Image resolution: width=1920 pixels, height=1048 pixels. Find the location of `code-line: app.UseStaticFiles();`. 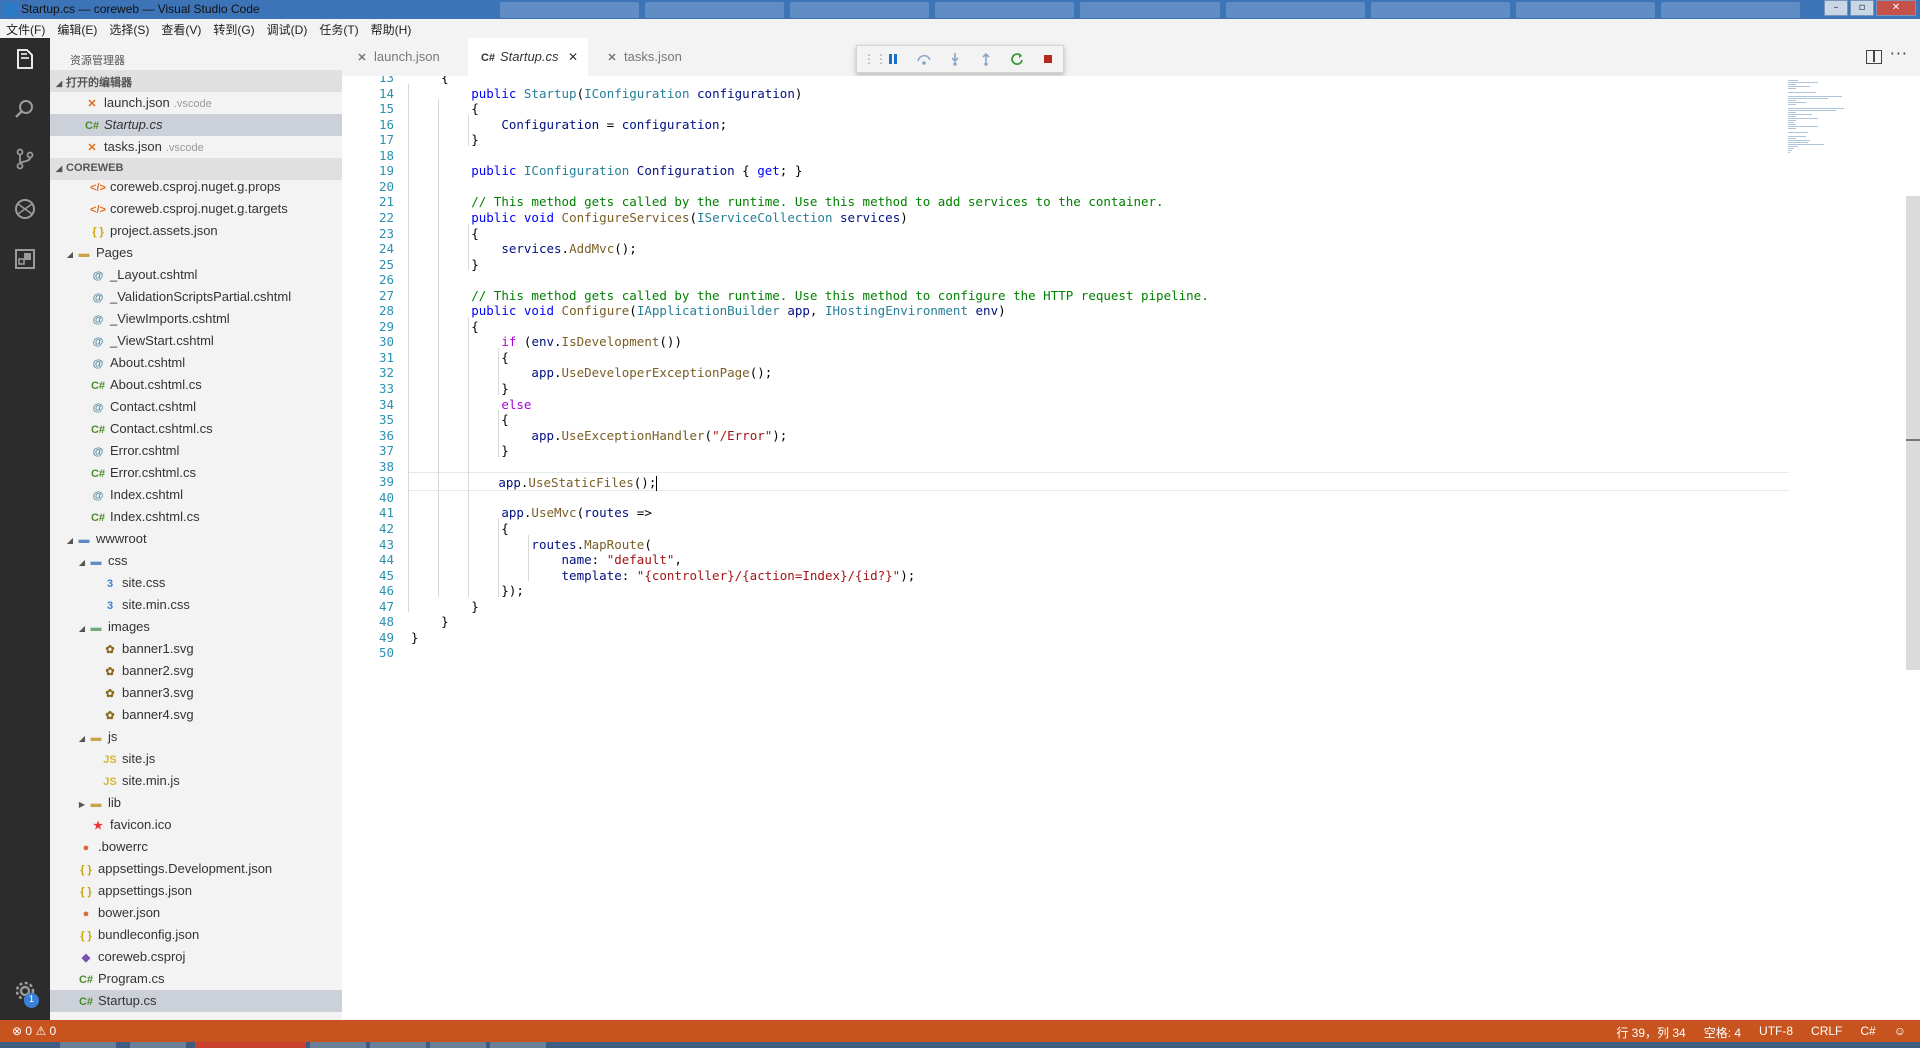

code-line: app.UseStaticFiles(); is located at coordinates (1098, 482).